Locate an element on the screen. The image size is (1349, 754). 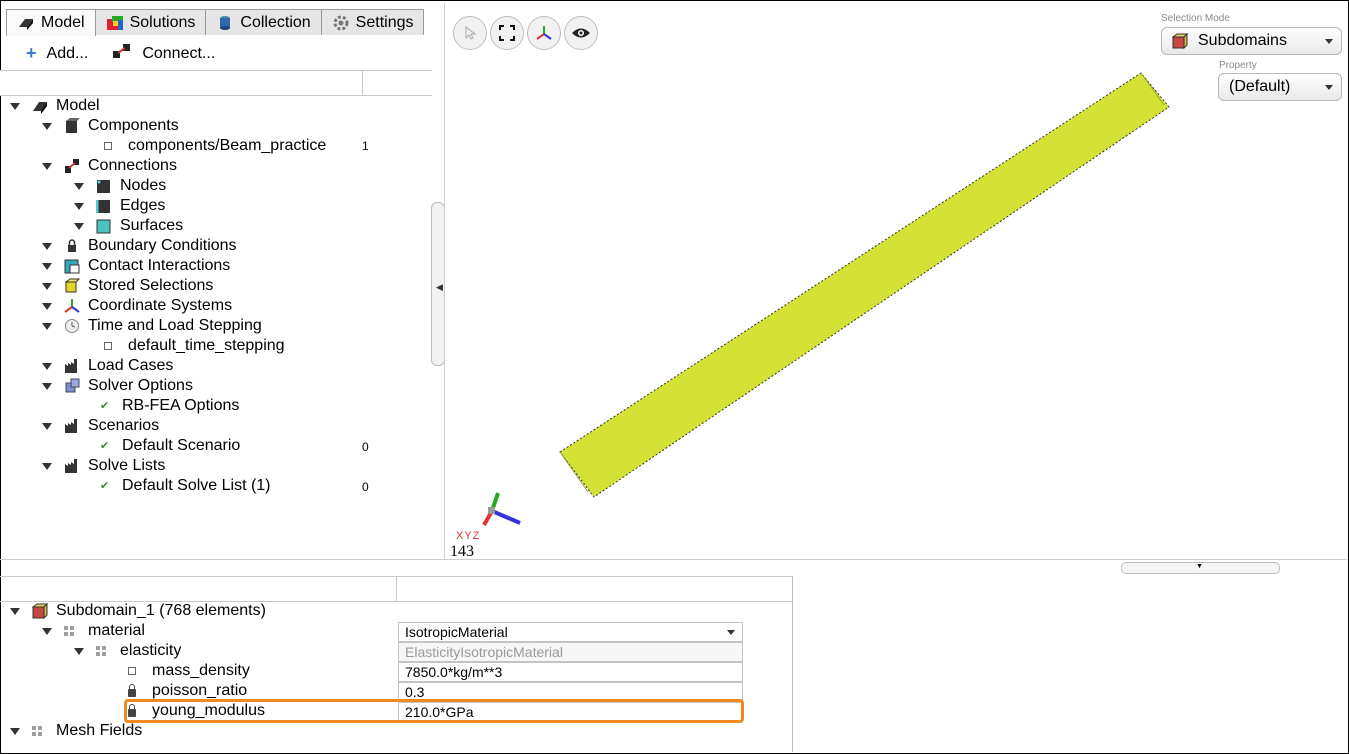
horizontal-splitter is located at coordinates (673, 559).